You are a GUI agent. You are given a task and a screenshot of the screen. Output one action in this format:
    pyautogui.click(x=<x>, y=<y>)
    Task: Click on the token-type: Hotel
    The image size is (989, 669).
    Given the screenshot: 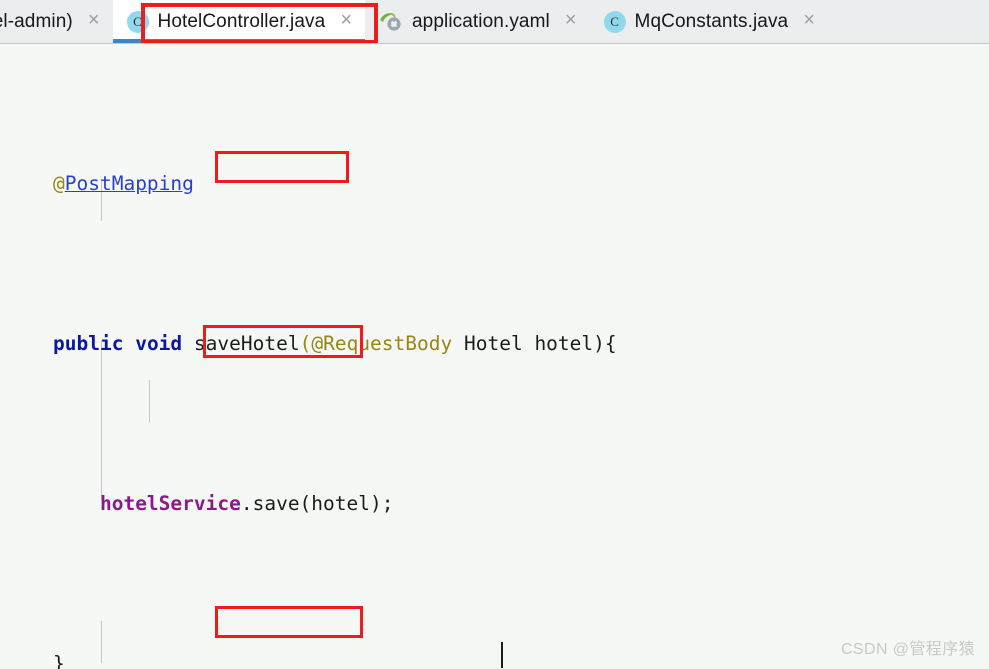 What is the action you would take?
    pyautogui.click(x=493, y=343)
    